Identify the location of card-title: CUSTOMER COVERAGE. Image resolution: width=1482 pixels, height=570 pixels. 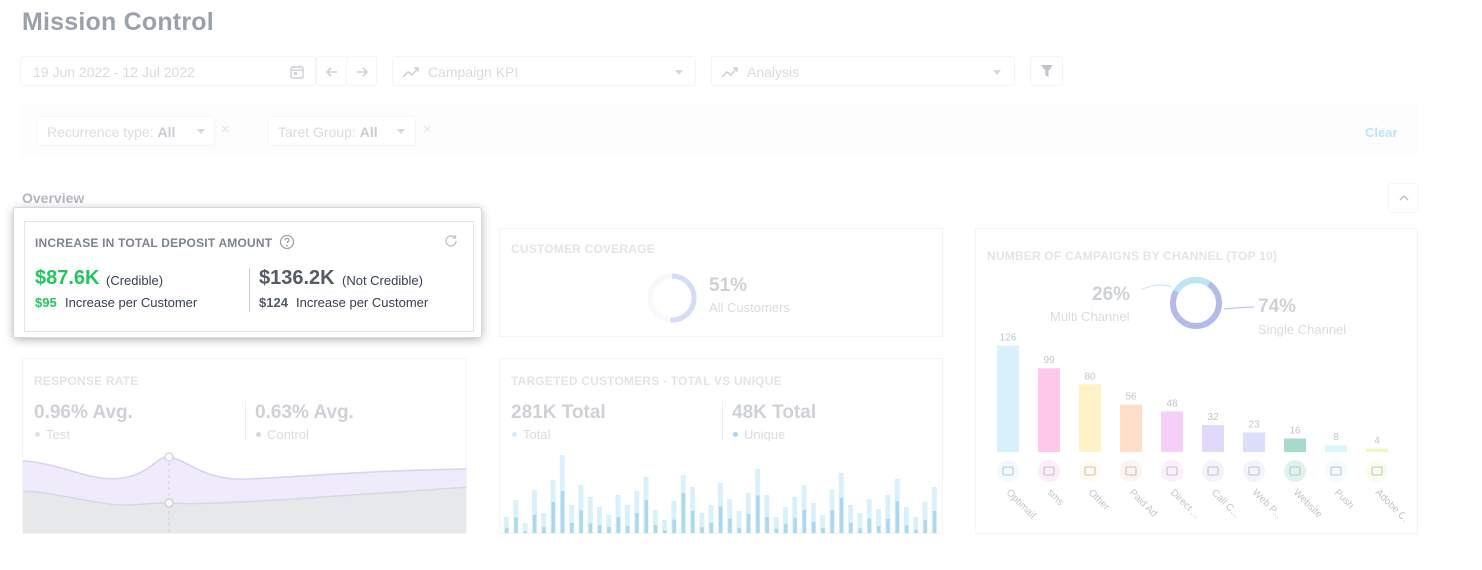
(583, 249).